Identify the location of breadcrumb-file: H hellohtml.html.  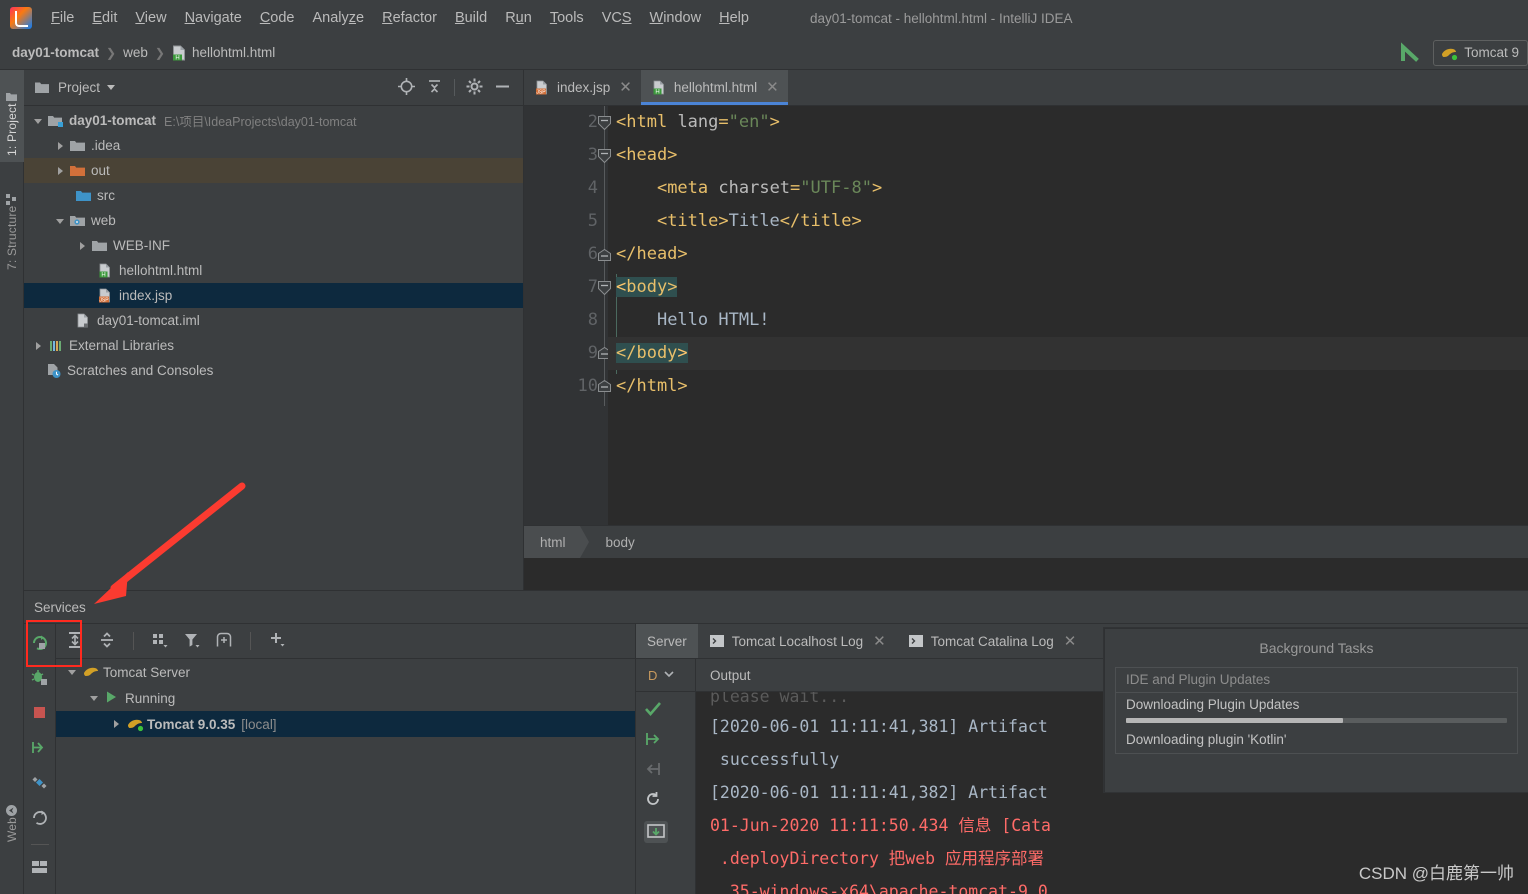
(223, 53).